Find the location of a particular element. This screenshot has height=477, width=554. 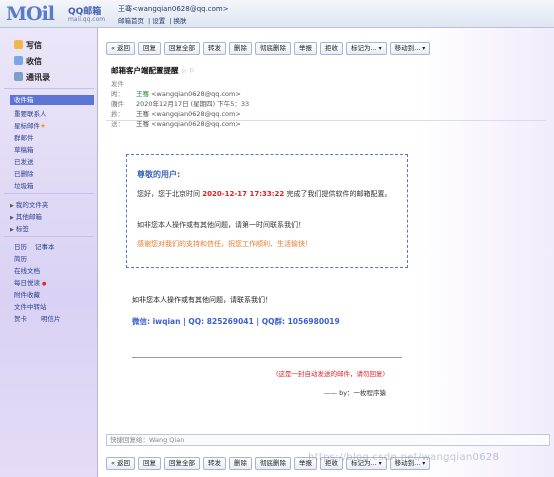

app-resume: 简历 is located at coordinates (20, 258).